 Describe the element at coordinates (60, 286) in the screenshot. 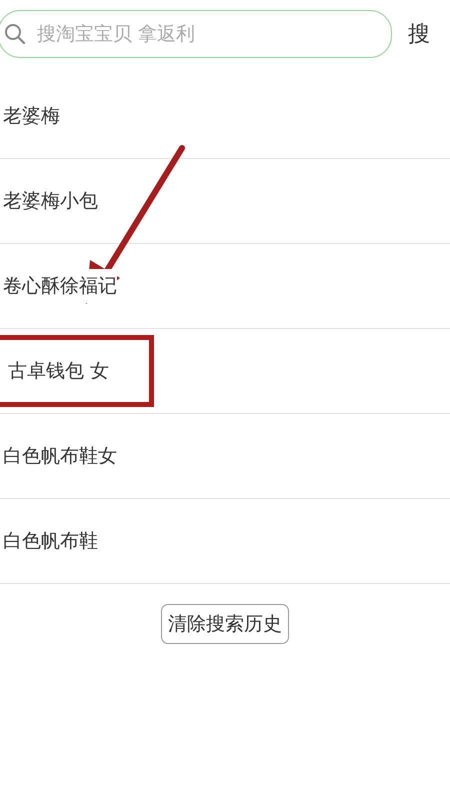

I see `history-item: 卷心酥徐福记` at that location.